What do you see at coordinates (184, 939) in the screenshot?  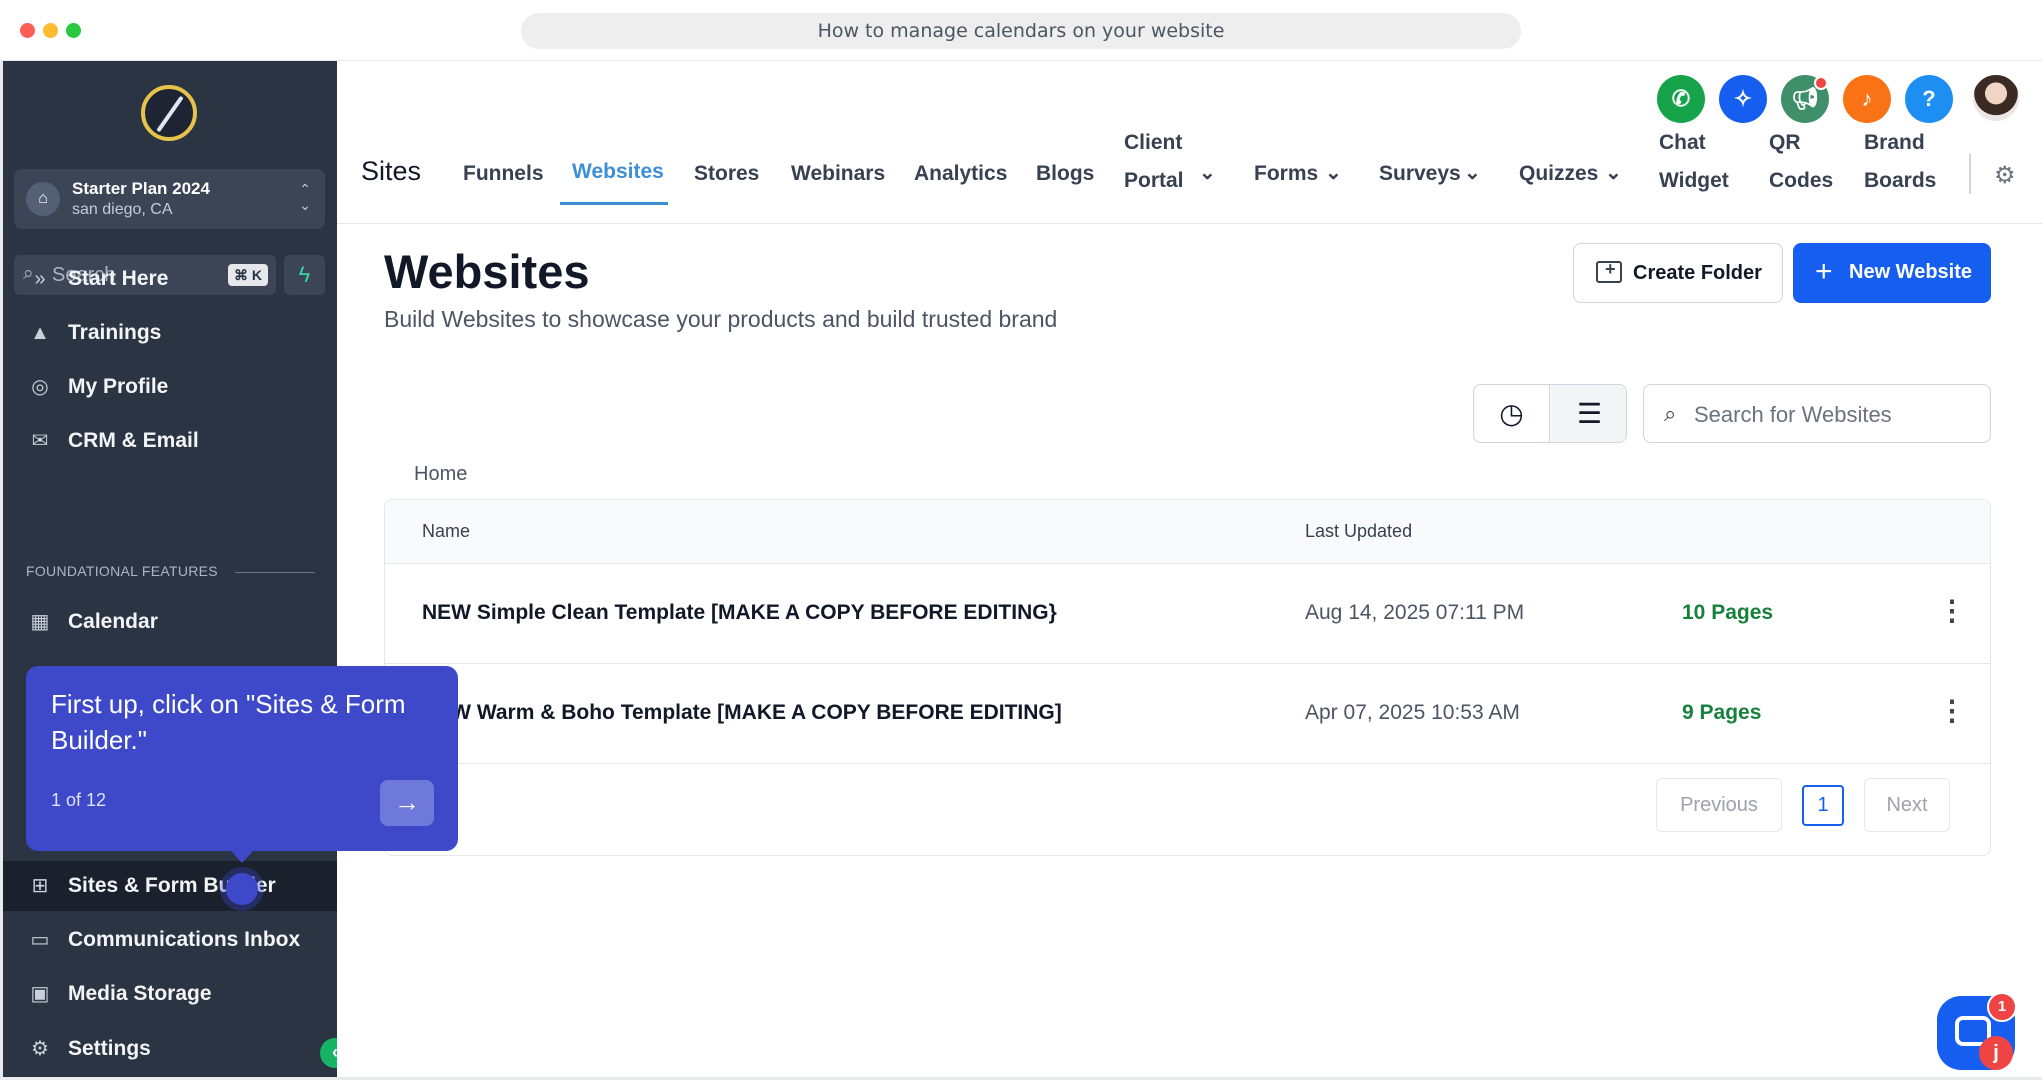 I see `sidebar-item-label: Communications Inbox` at bounding box center [184, 939].